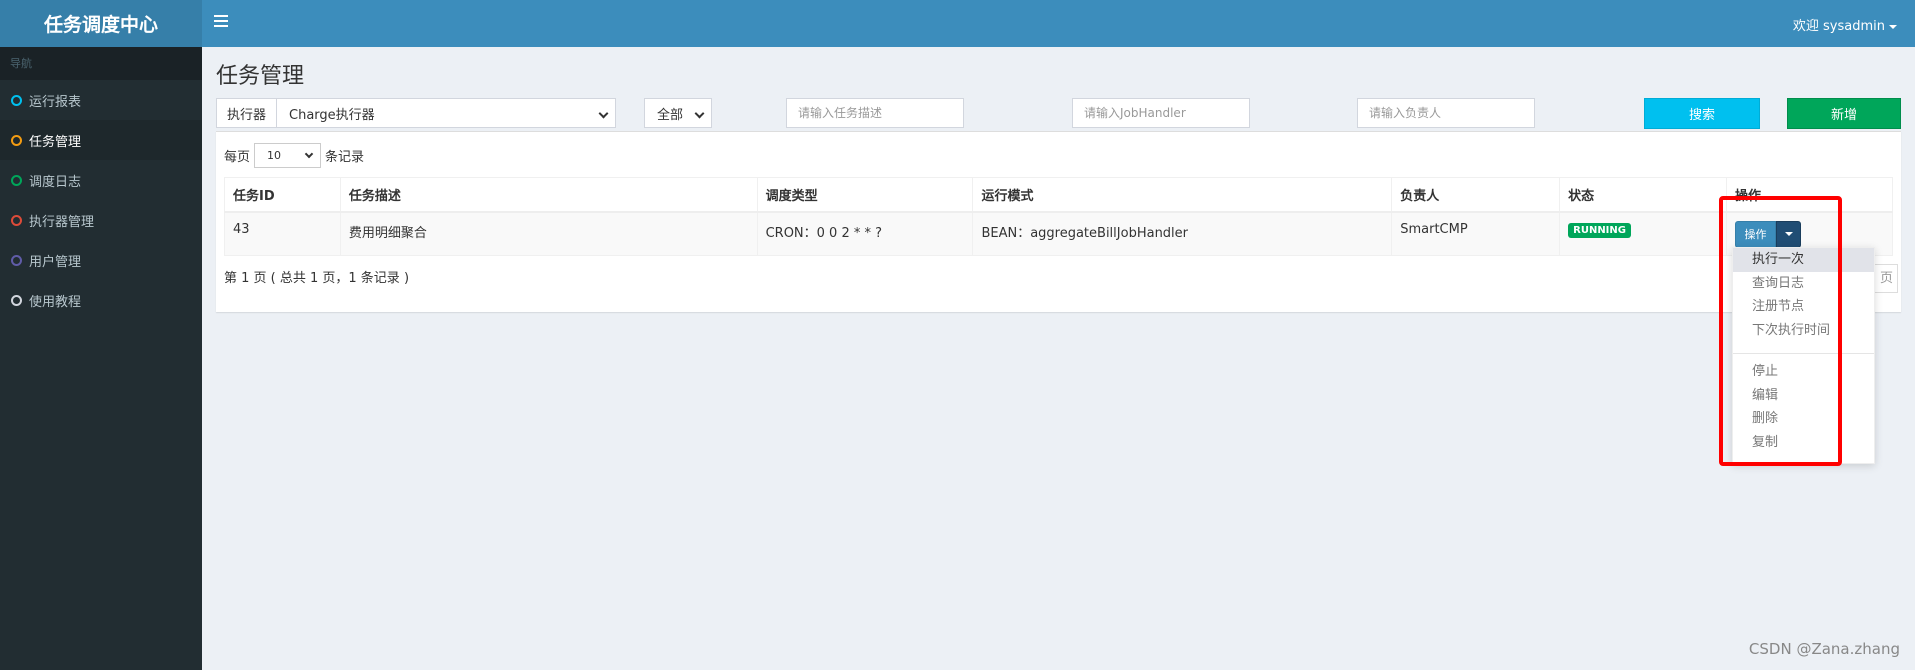 The width and height of the screenshot is (1915, 670). I want to click on page-size-control: 每页 10 条记录, so click(294, 155).